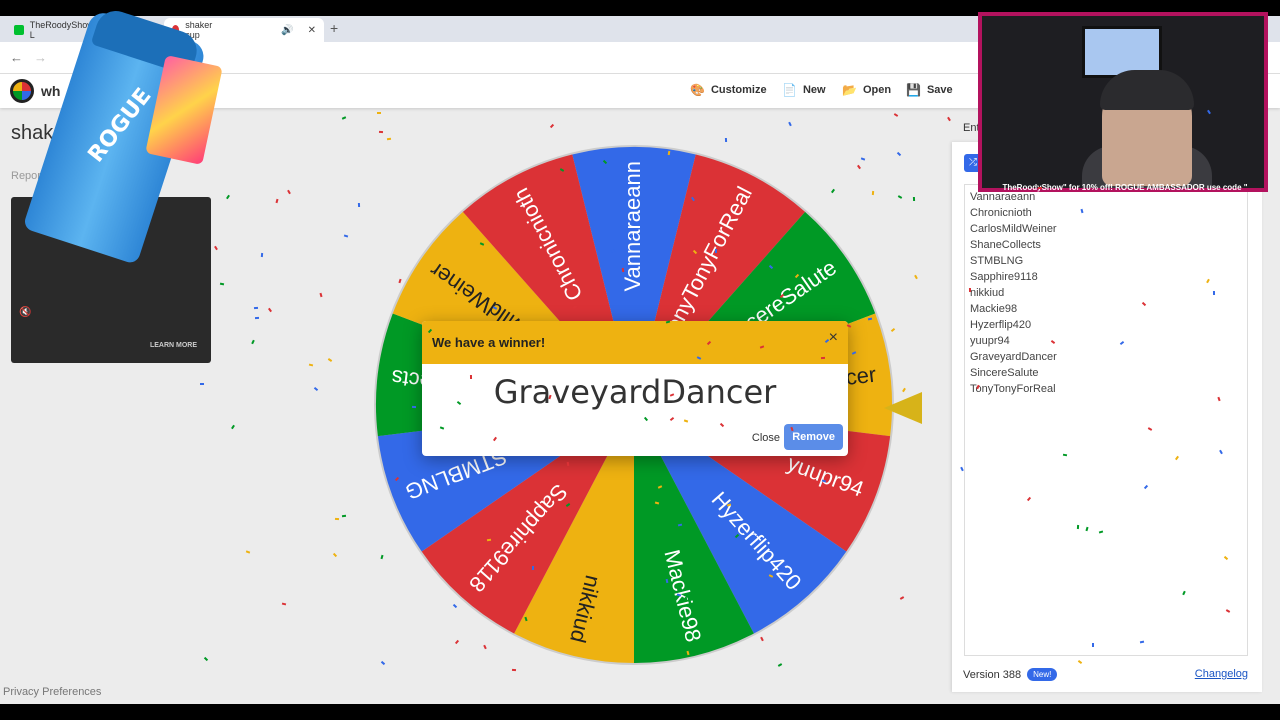 This screenshot has height=720, width=1280. I want to click on webcam-overlay, so click(1123, 102).